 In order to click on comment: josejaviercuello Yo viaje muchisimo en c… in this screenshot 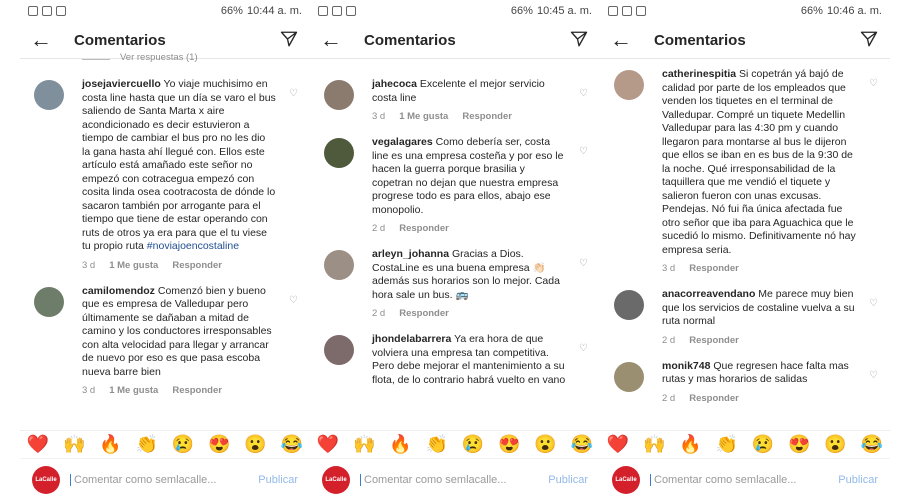, I will do `click(165, 174)`.